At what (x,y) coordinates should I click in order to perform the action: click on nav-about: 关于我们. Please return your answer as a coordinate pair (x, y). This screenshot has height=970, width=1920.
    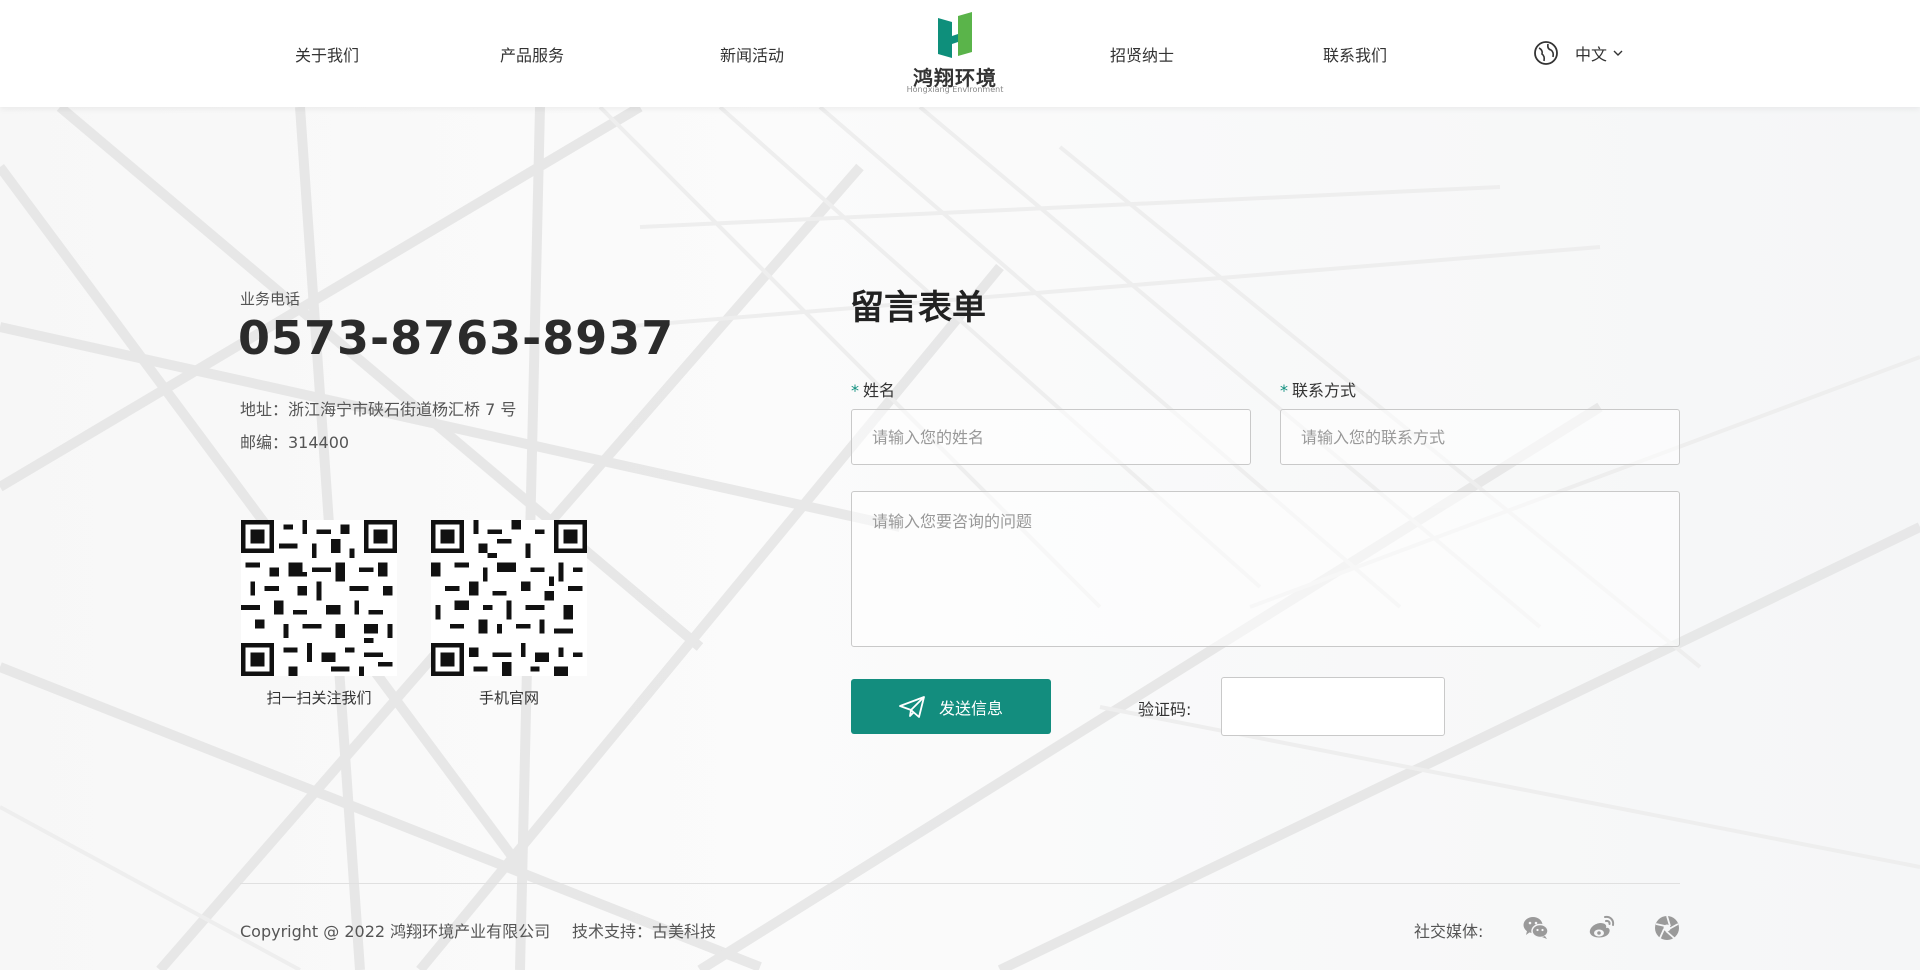
    Looking at the image, I should click on (327, 54).